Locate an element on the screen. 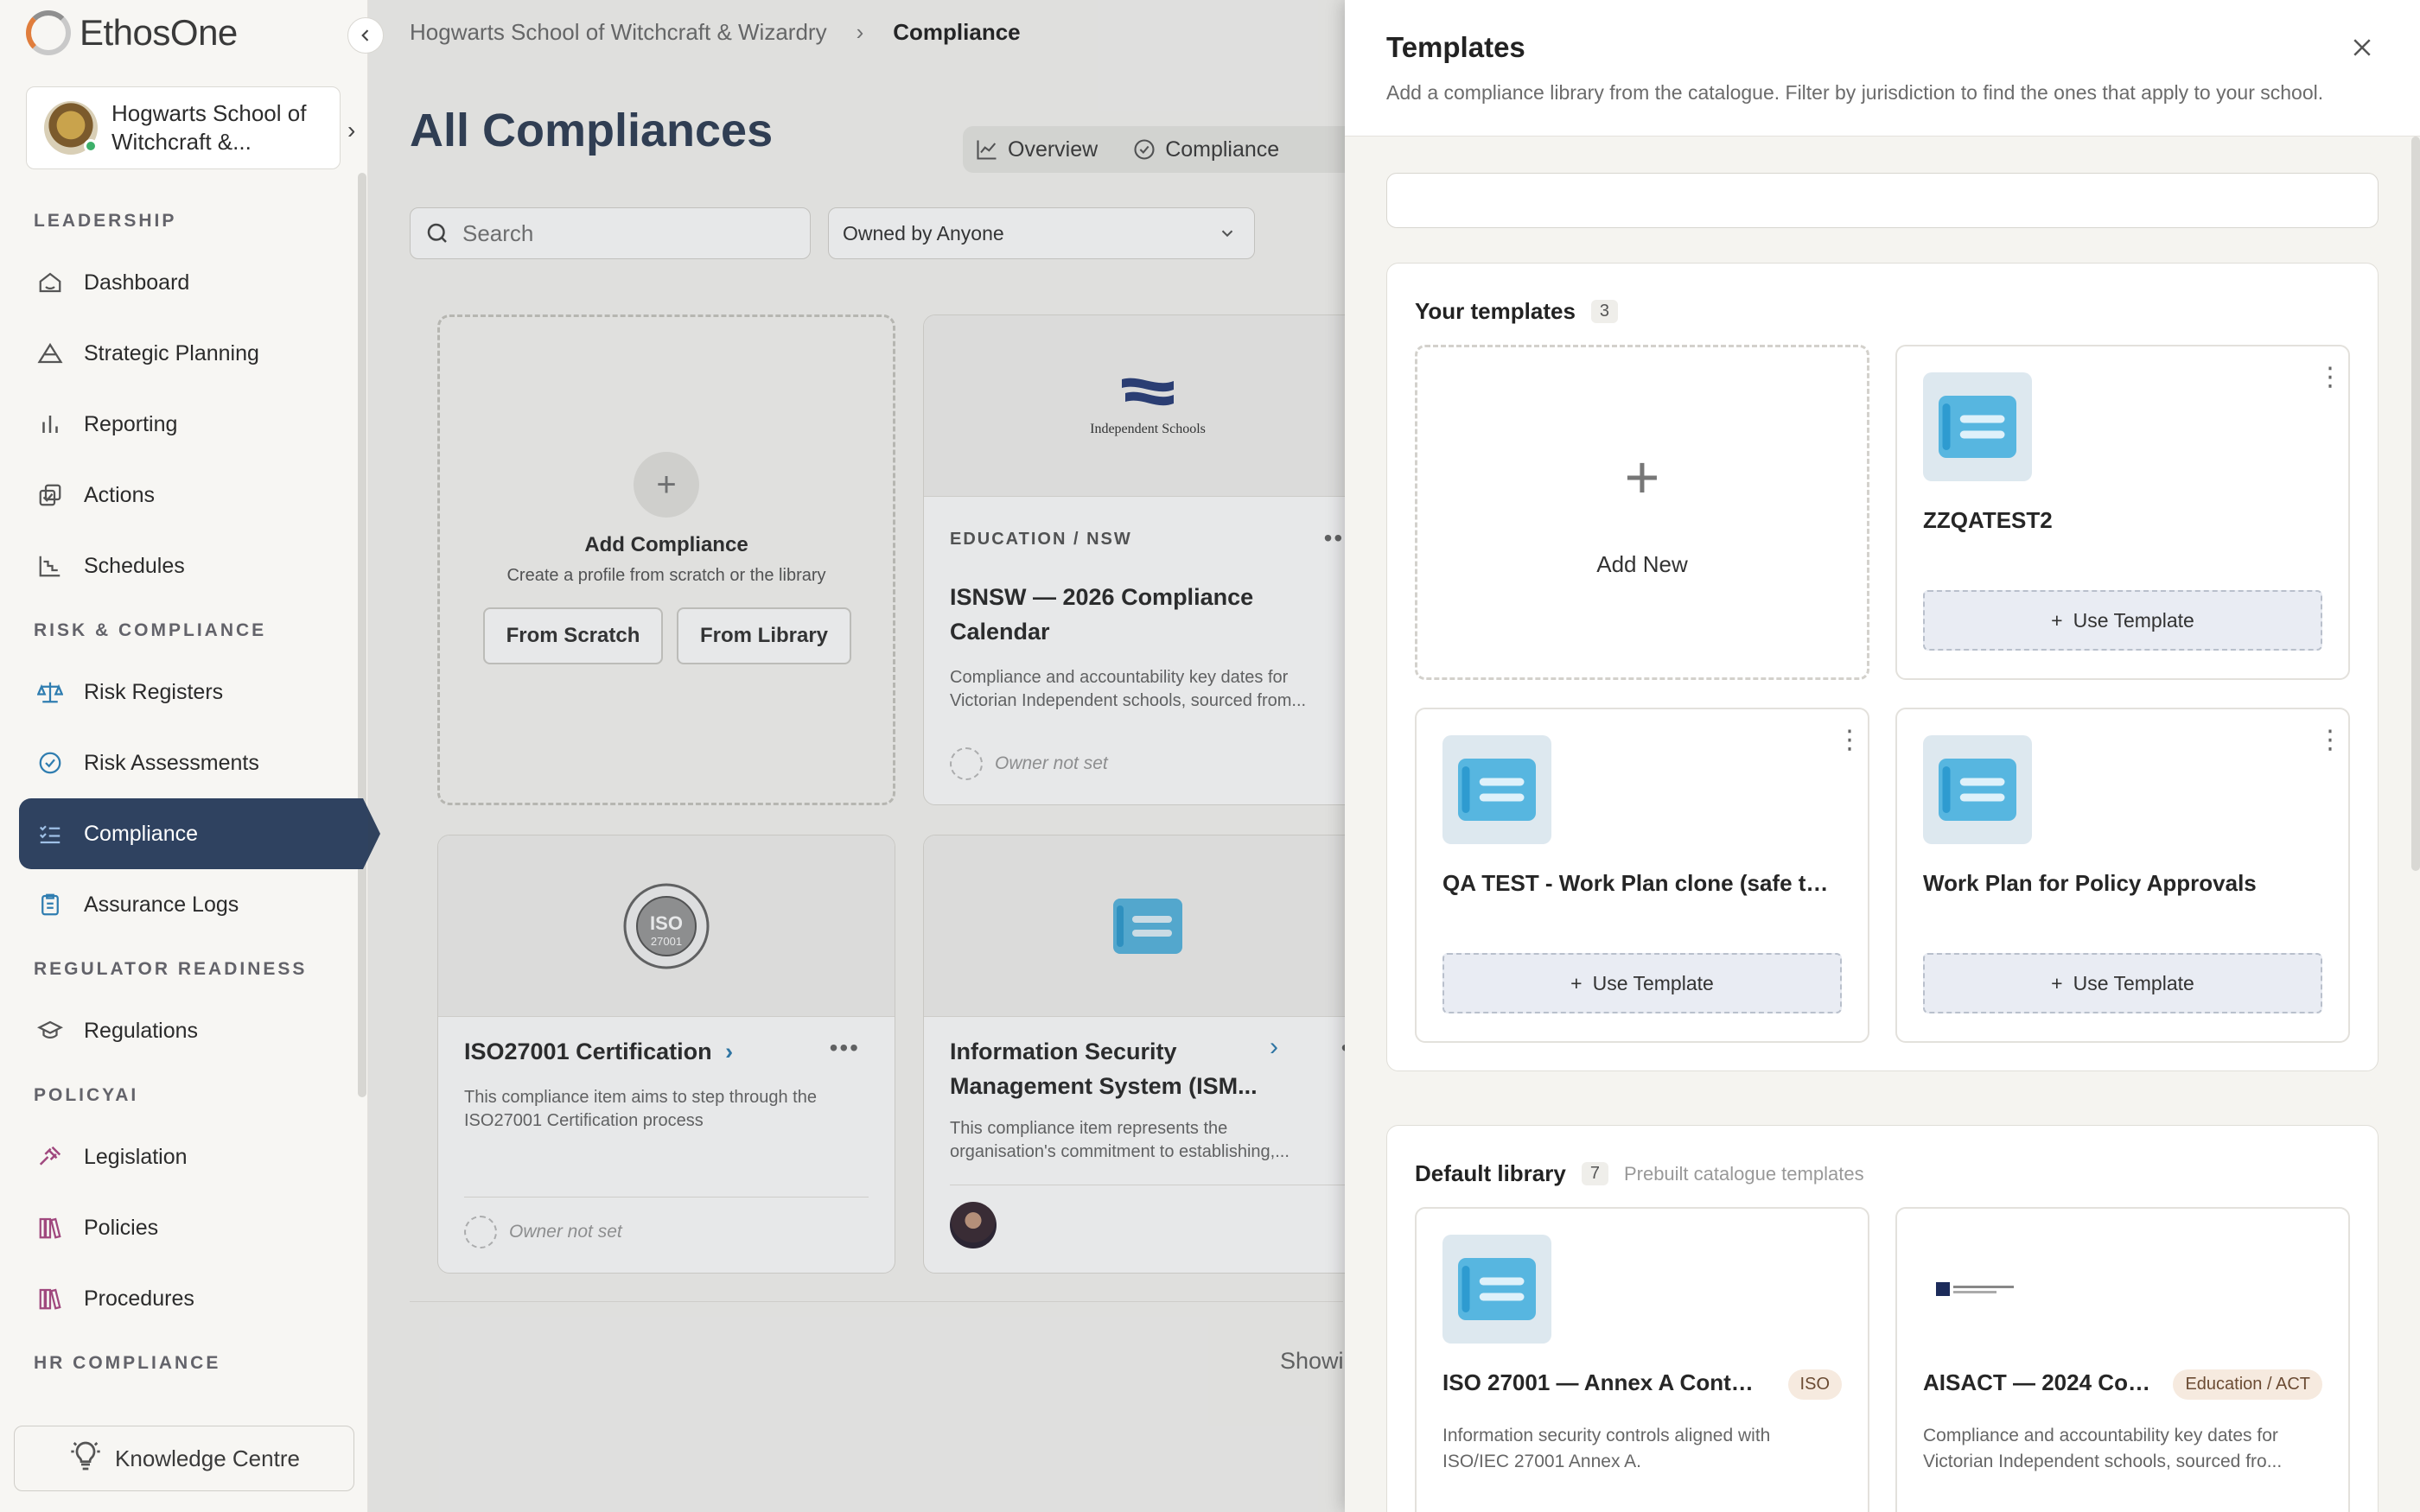 The height and width of the screenshot is (1512, 2420). stair-chart-icon is located at coordinates (50, 566).